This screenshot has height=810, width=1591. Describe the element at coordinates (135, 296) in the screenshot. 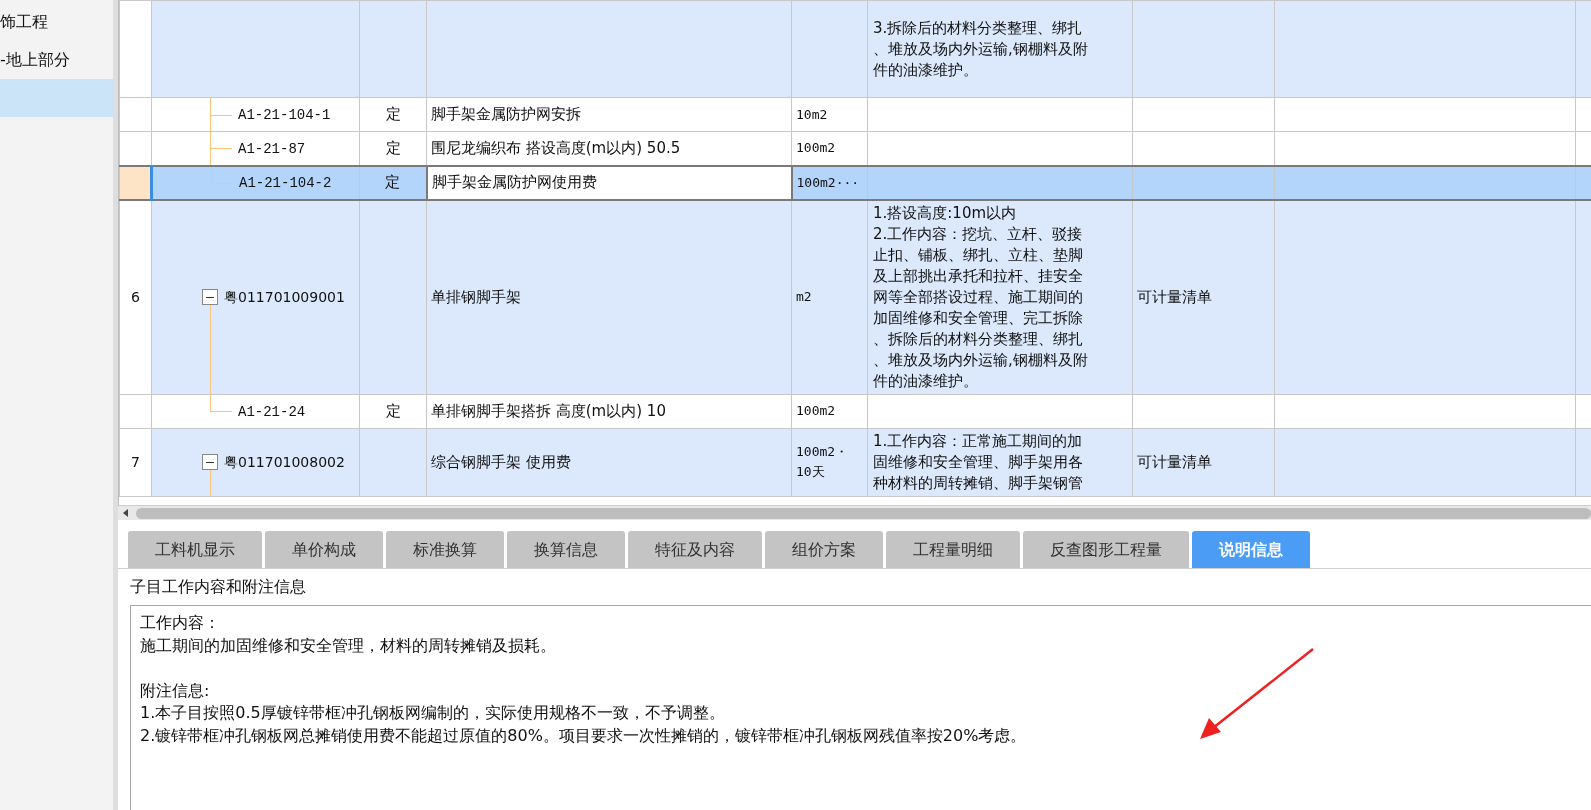

I see `row-number: 6` at that location.